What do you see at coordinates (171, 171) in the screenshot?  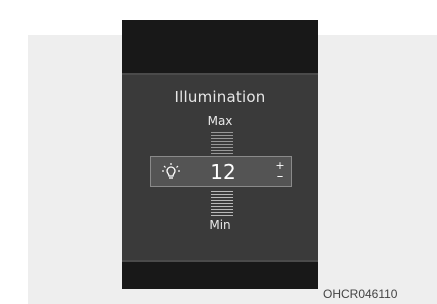 I see `light-bulb-icon` at bounding box center [171, 171].